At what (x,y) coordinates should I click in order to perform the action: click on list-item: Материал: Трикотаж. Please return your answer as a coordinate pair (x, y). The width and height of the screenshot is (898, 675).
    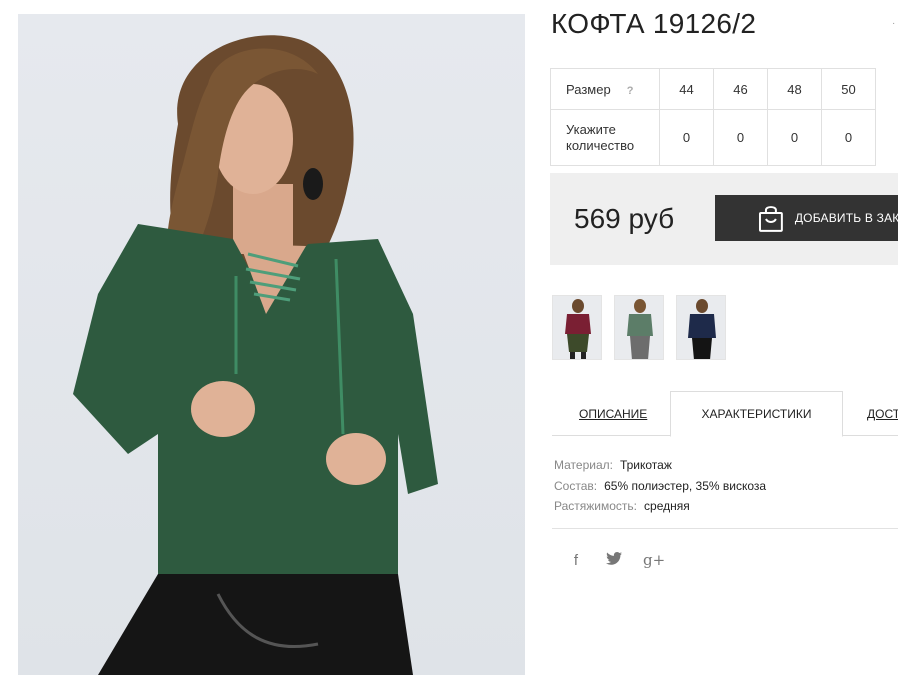
    Looking at the image, I should click on (660, 465).